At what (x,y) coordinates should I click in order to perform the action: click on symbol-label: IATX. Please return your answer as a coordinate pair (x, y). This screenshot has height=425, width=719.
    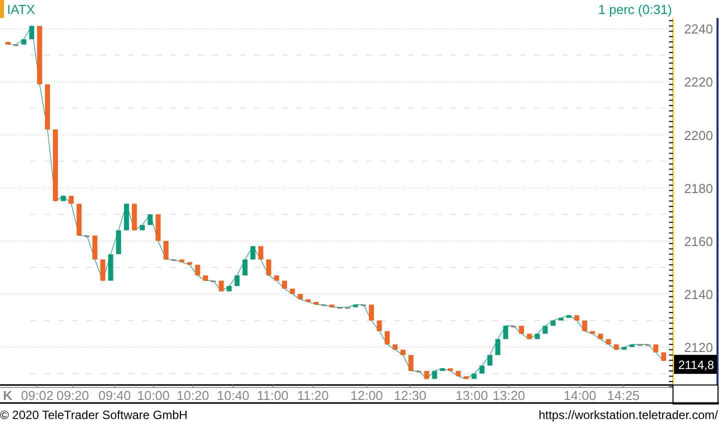
    Looking at the image, I should click on (21, 9).